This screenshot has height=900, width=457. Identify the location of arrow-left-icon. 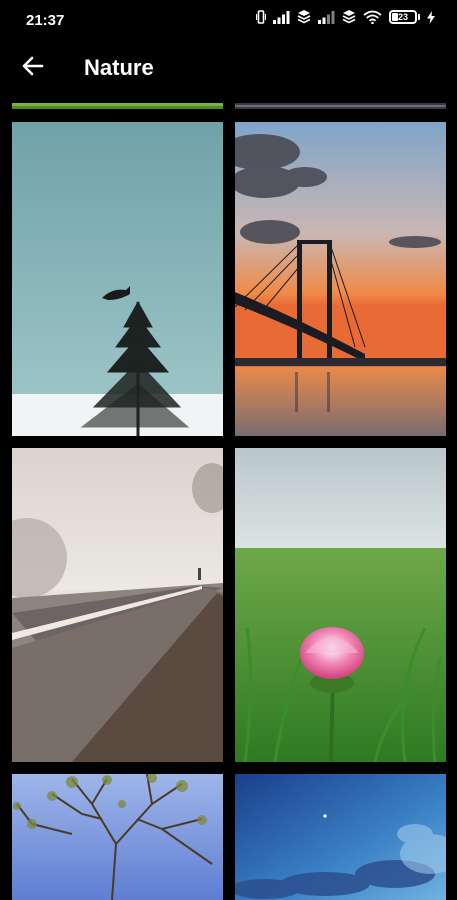
(33, 68).